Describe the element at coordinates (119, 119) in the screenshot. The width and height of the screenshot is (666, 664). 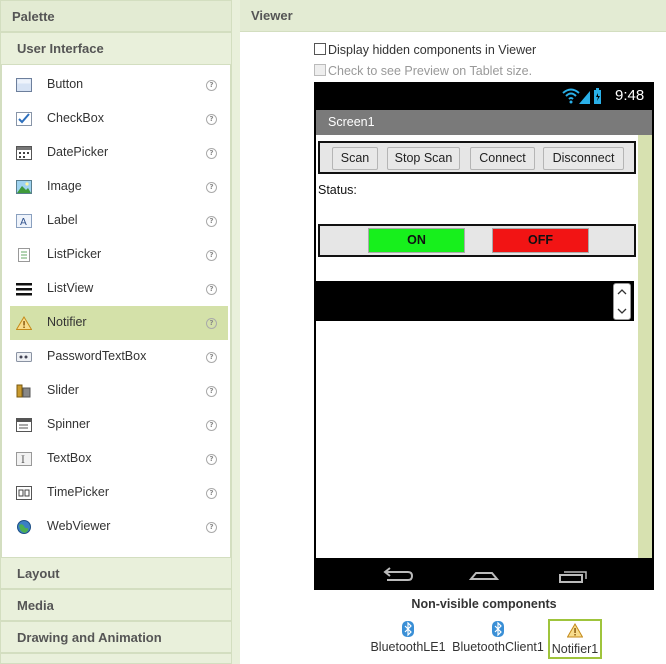
I see `palette-item-checkbox: CheckBox ?` at that location.